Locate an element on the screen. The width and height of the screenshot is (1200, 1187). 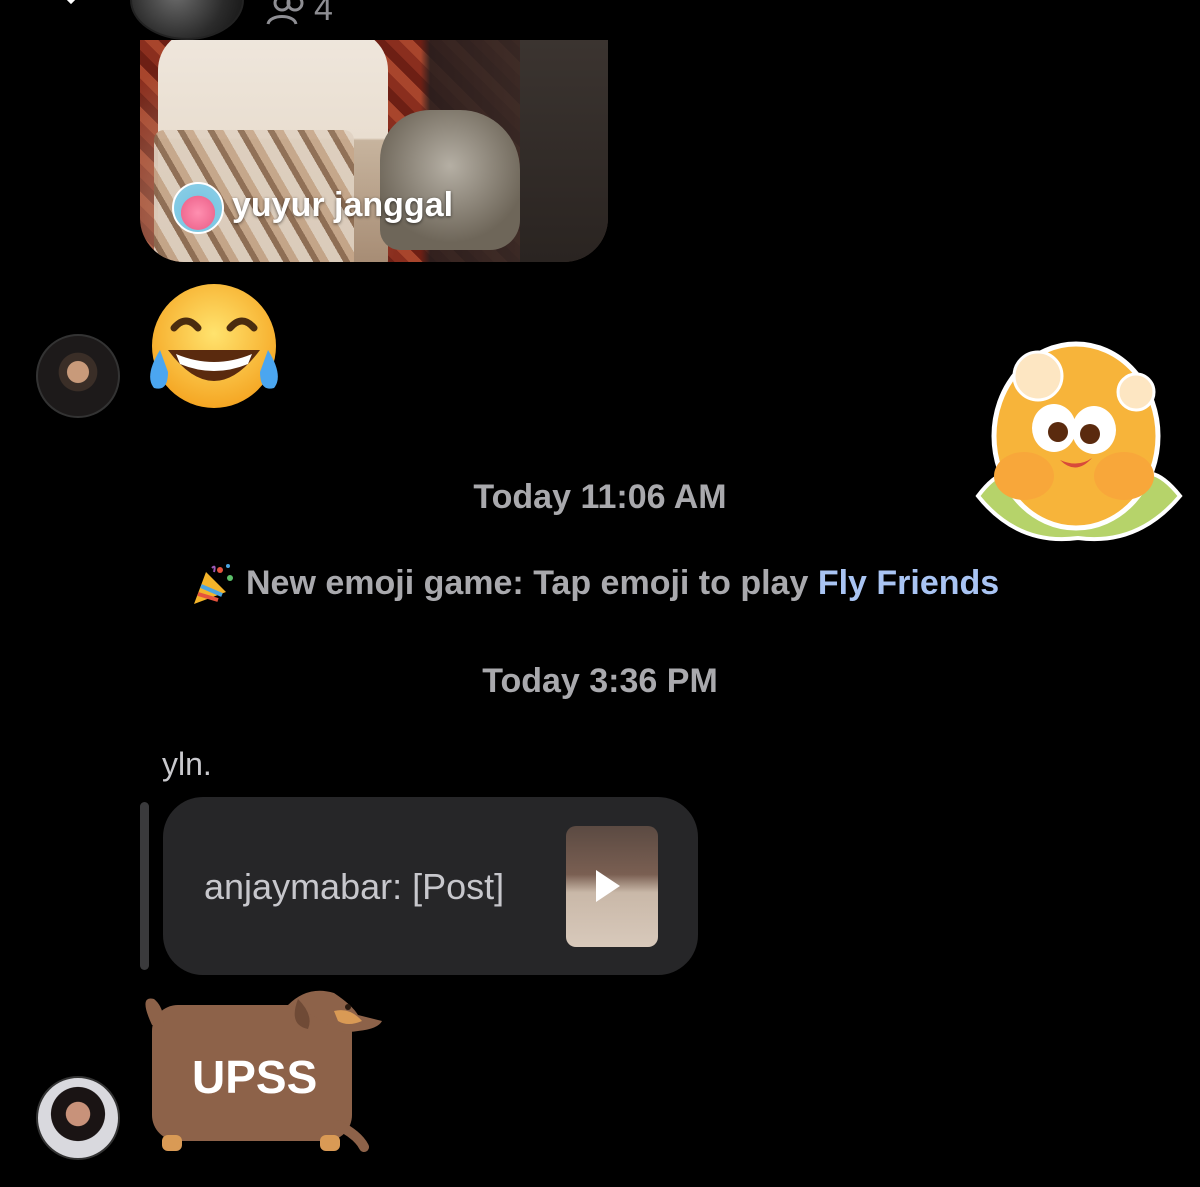
sticker-text: UPSS is located at coordinates (255, 1077).